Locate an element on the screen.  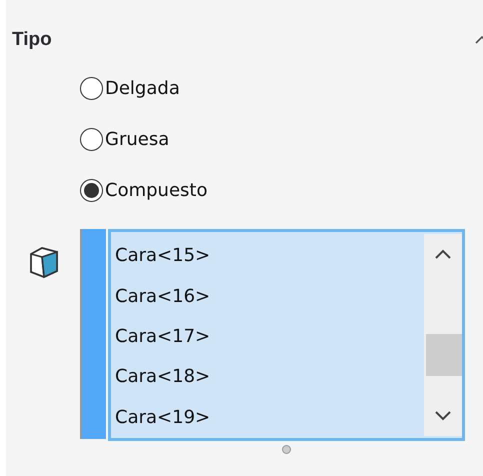
radio-label: Gruesa is located at coordinates (137, 139).